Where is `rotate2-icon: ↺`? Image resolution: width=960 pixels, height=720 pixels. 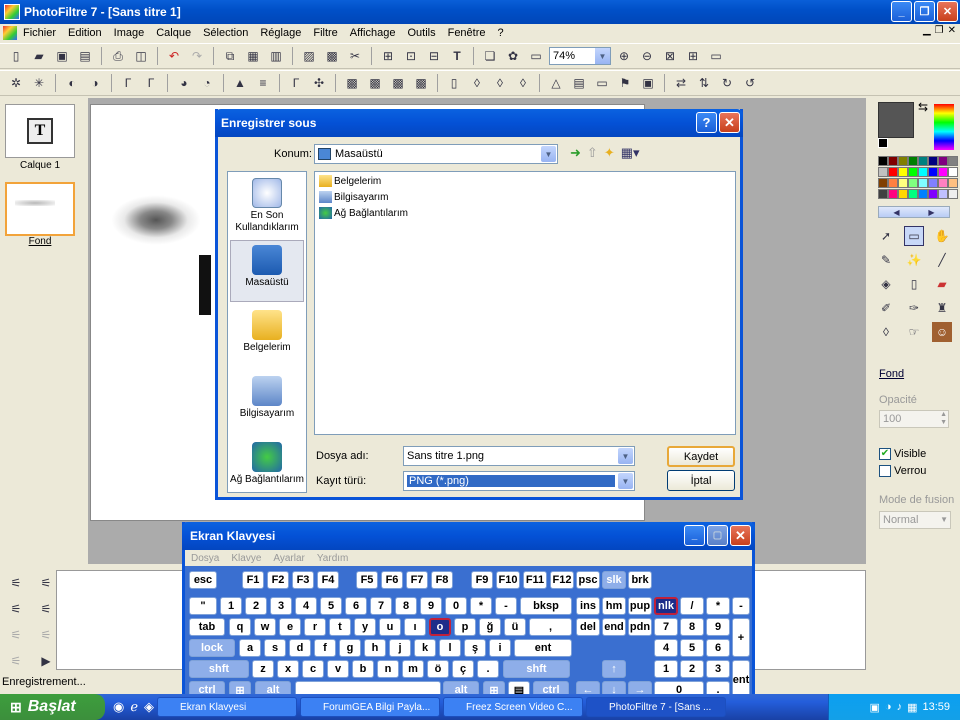
rotate2-icon: ↺ is located at coordinates (750, 83).